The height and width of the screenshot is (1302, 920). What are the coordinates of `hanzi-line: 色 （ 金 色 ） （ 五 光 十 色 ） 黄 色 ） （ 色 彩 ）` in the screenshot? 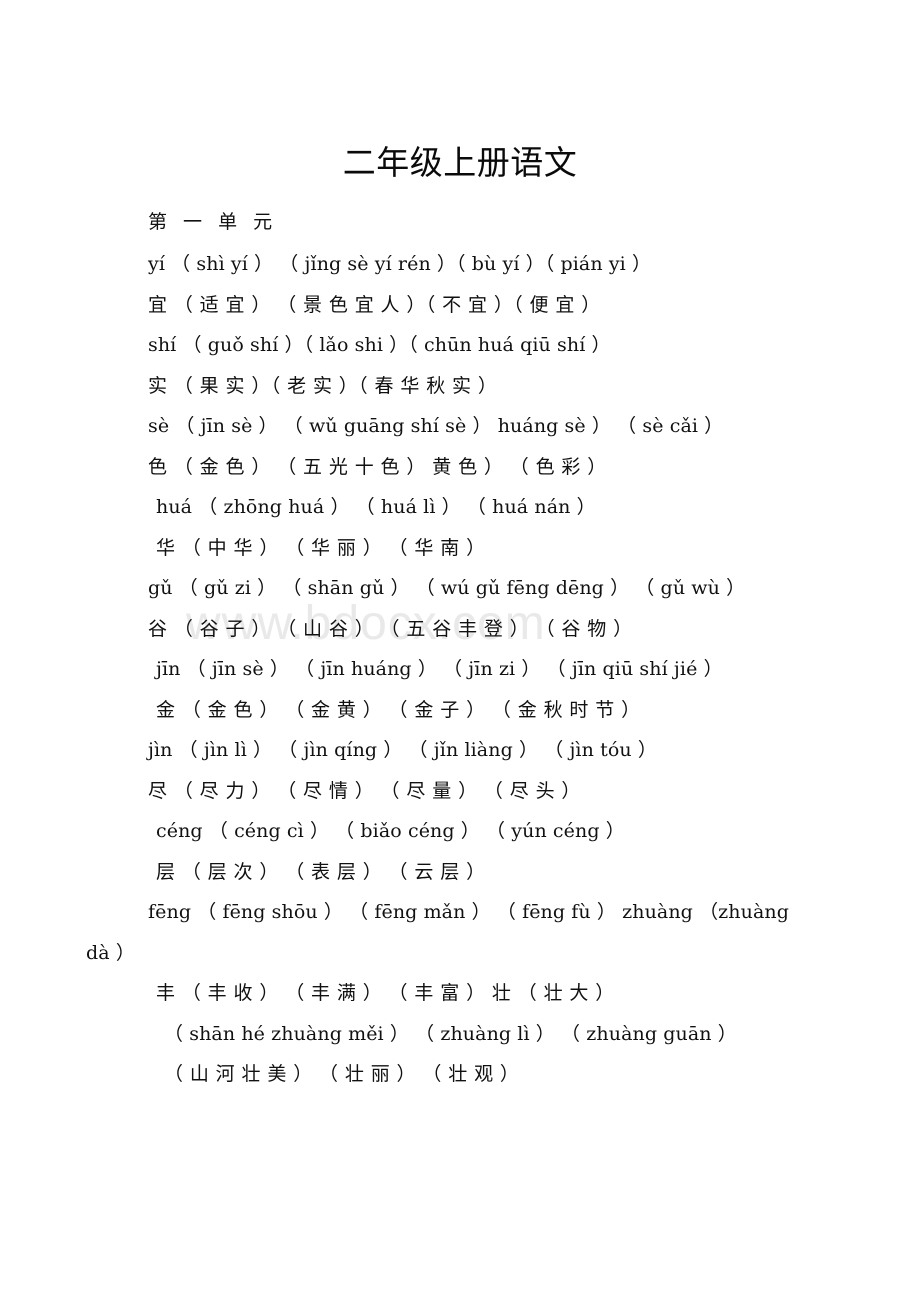 It's located at (377, 466).